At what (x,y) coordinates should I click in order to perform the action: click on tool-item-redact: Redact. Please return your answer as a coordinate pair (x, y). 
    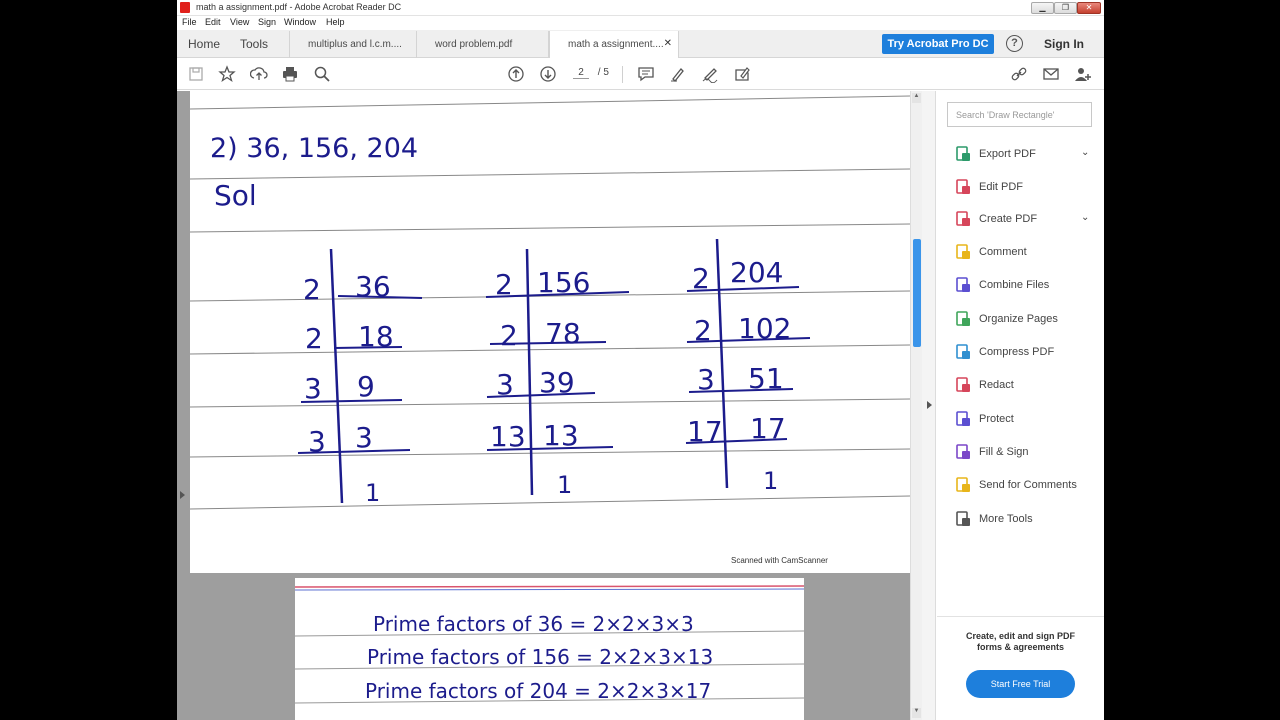
    Looking at the image, I should click on (1025, 386).